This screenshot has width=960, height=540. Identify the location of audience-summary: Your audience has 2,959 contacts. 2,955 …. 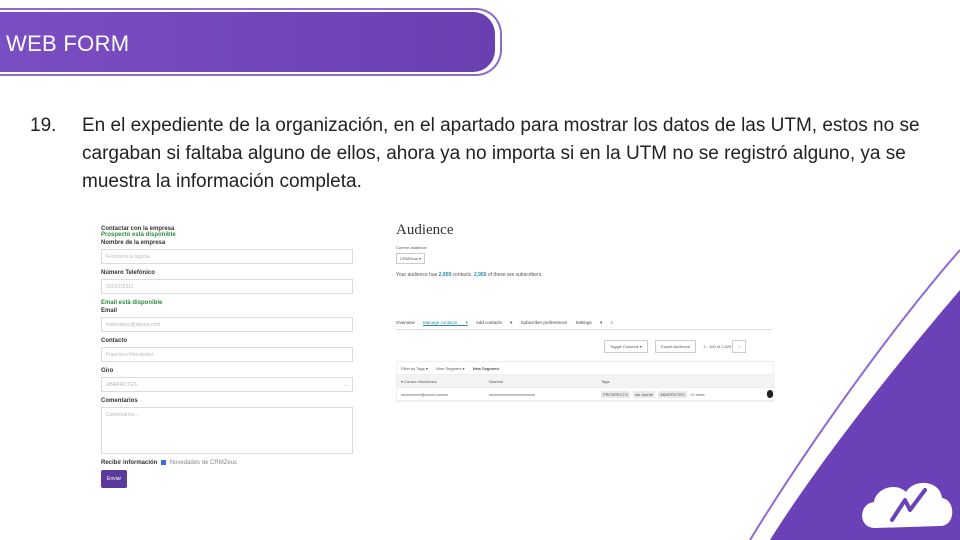
(469, 275).